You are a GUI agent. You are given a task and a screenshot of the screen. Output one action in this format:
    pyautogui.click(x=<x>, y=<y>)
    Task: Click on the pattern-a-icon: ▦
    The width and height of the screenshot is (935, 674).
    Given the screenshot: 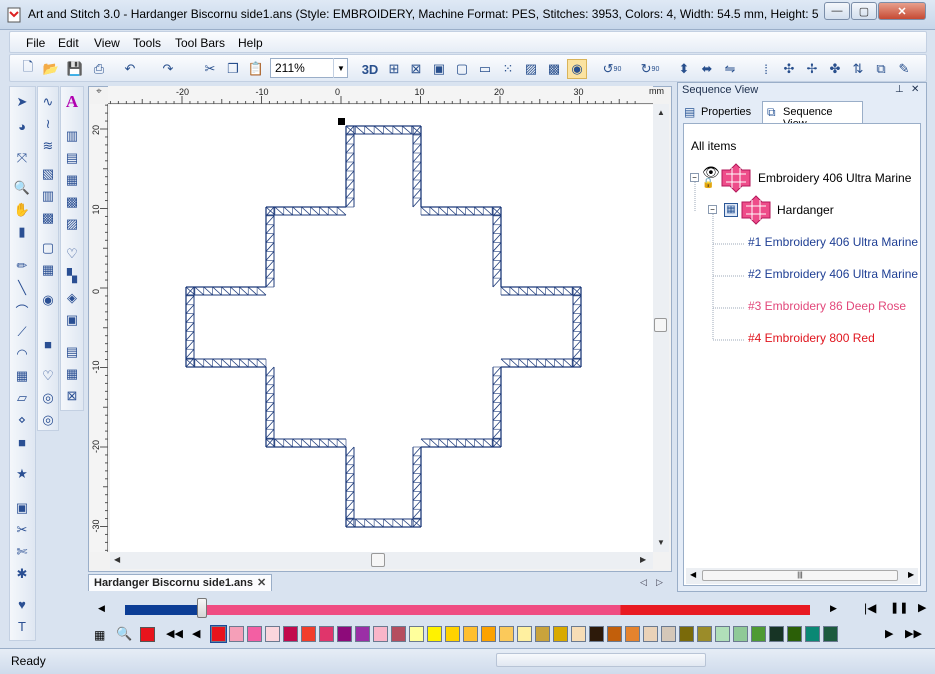 What is the action you would take?
    pyautogui.click(x=72, y=180)
    